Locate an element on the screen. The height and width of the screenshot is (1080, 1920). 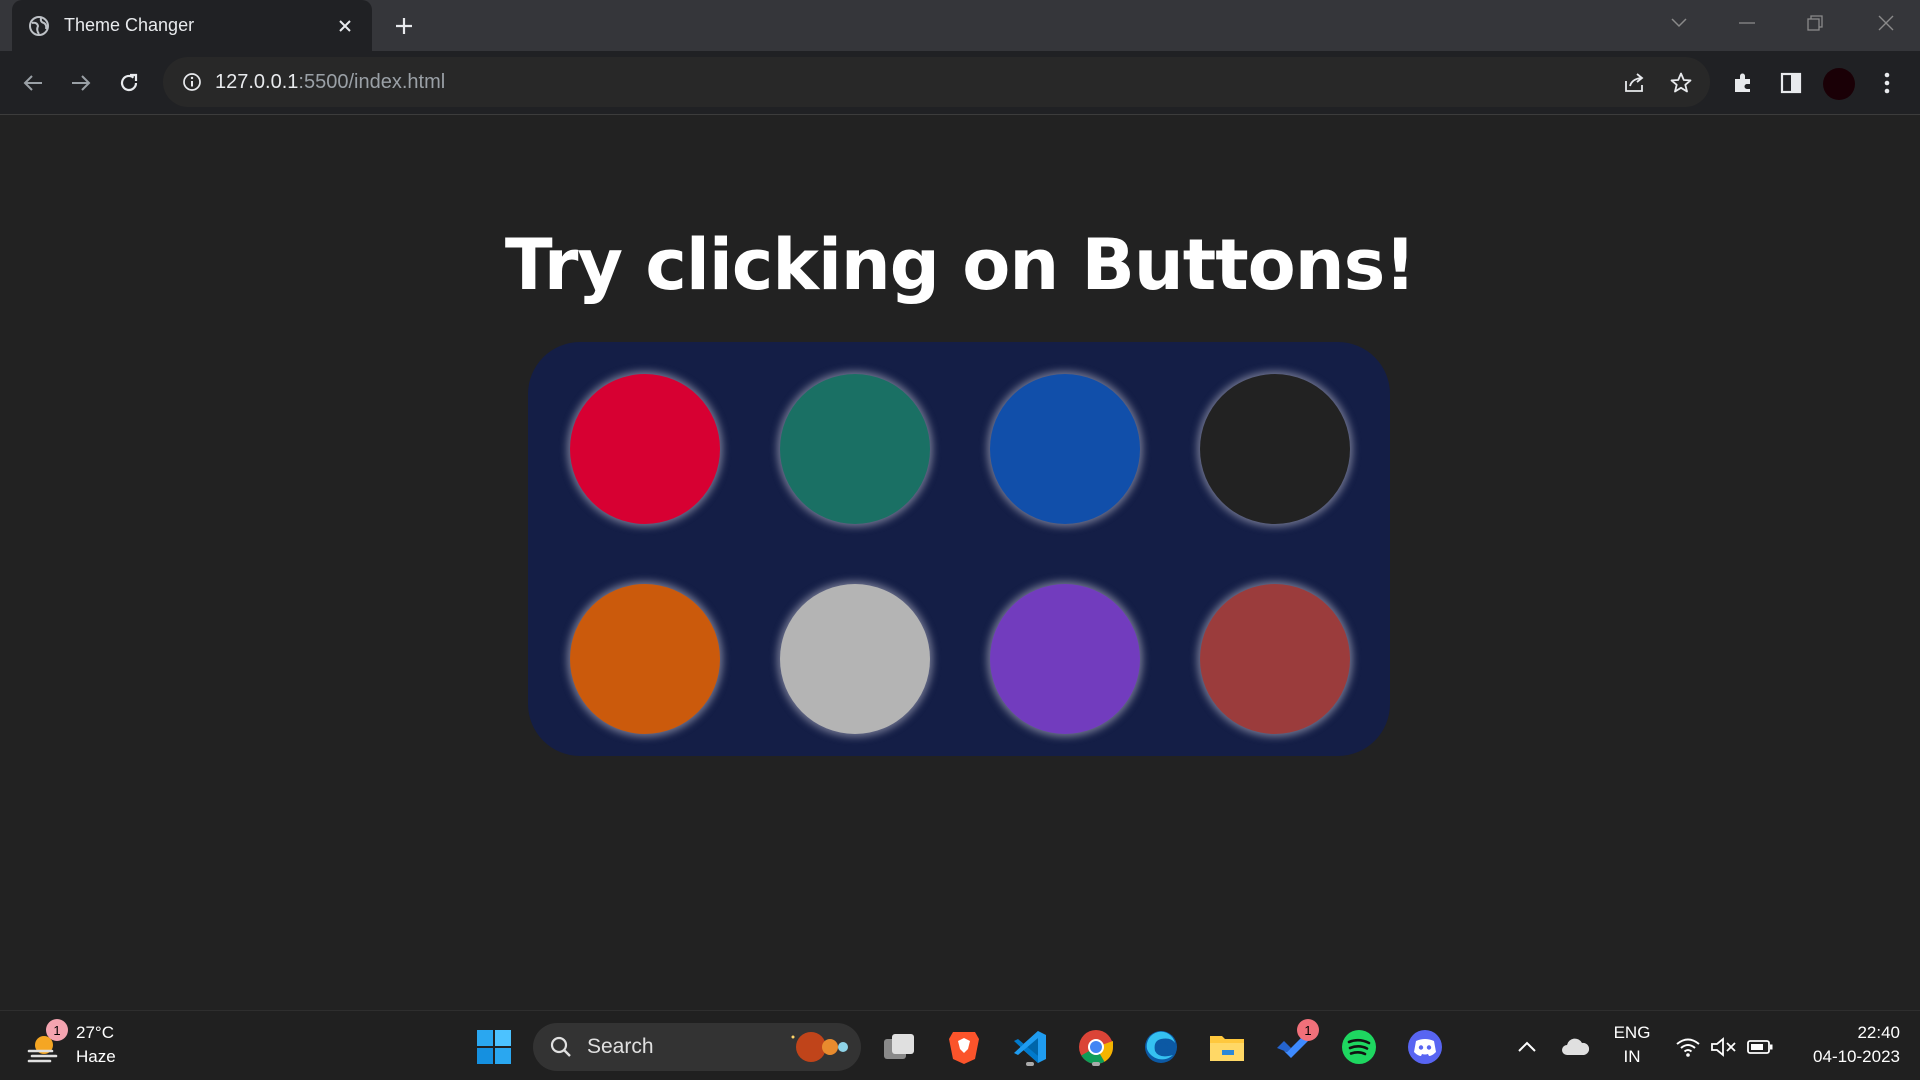
clock-time: 22:40 is located at coordinates (1878, 1032).